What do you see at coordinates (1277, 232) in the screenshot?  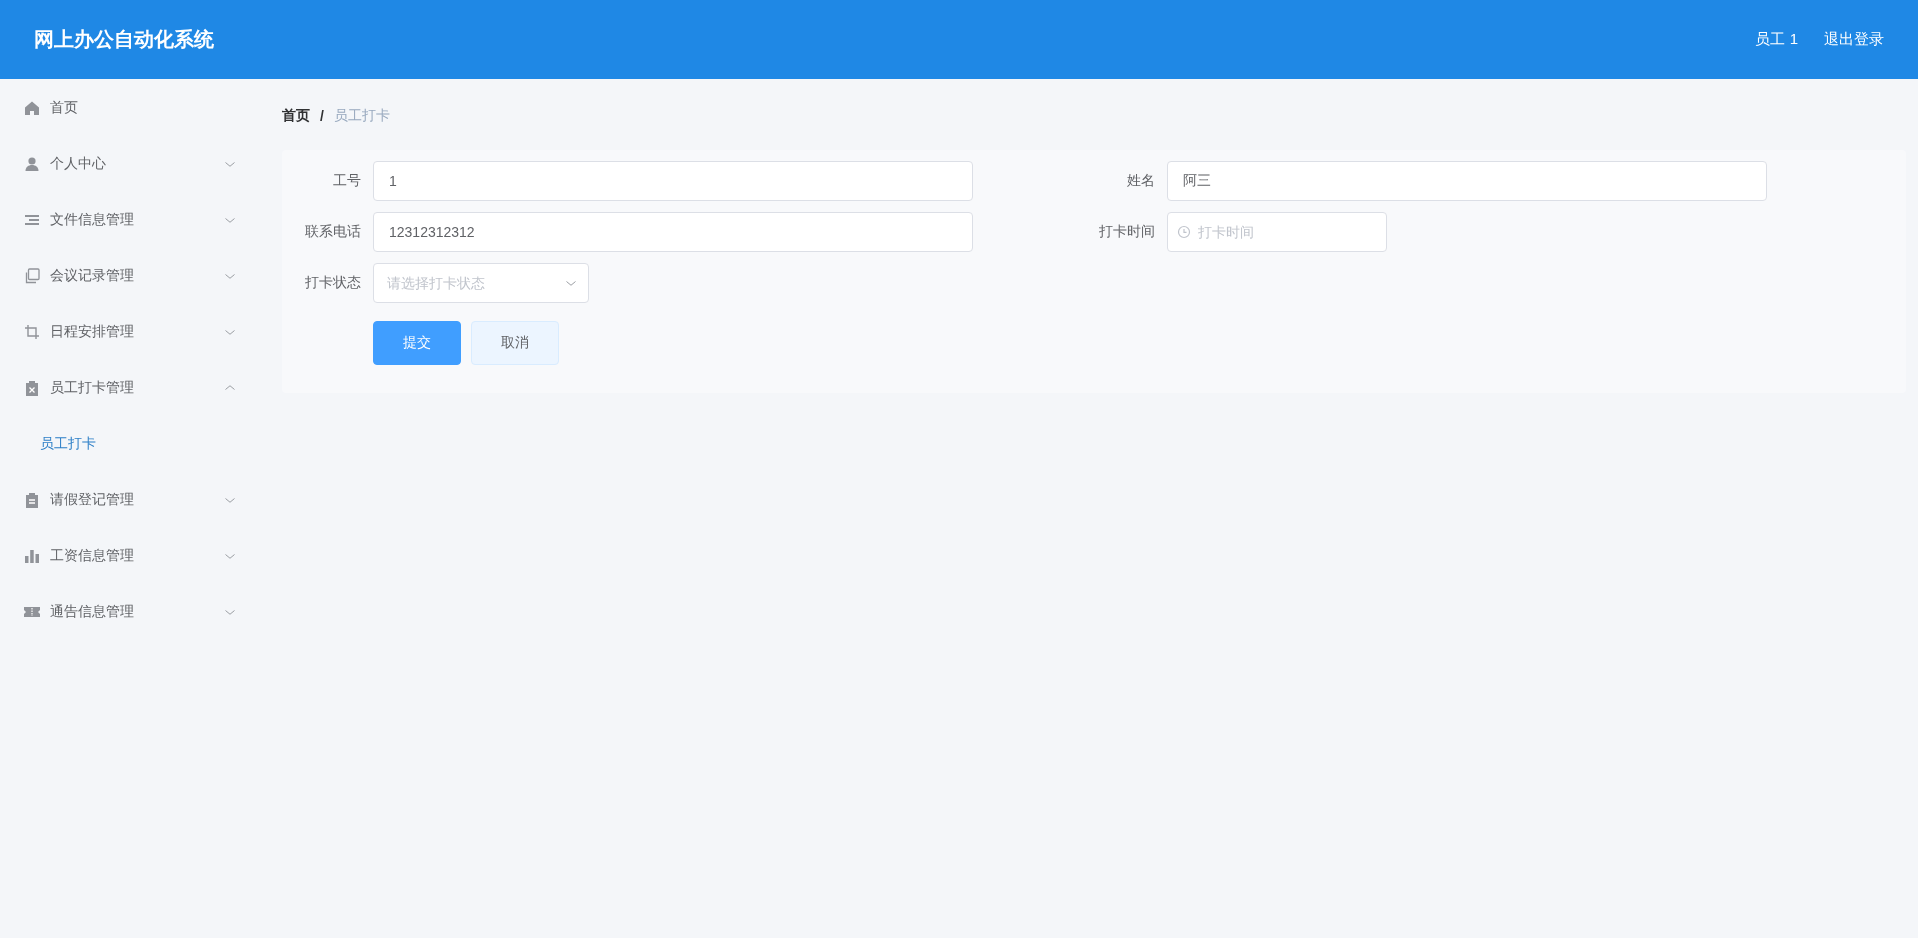 I see `time-picker-field: 打卡时间` at bounding box center [1277, 232].